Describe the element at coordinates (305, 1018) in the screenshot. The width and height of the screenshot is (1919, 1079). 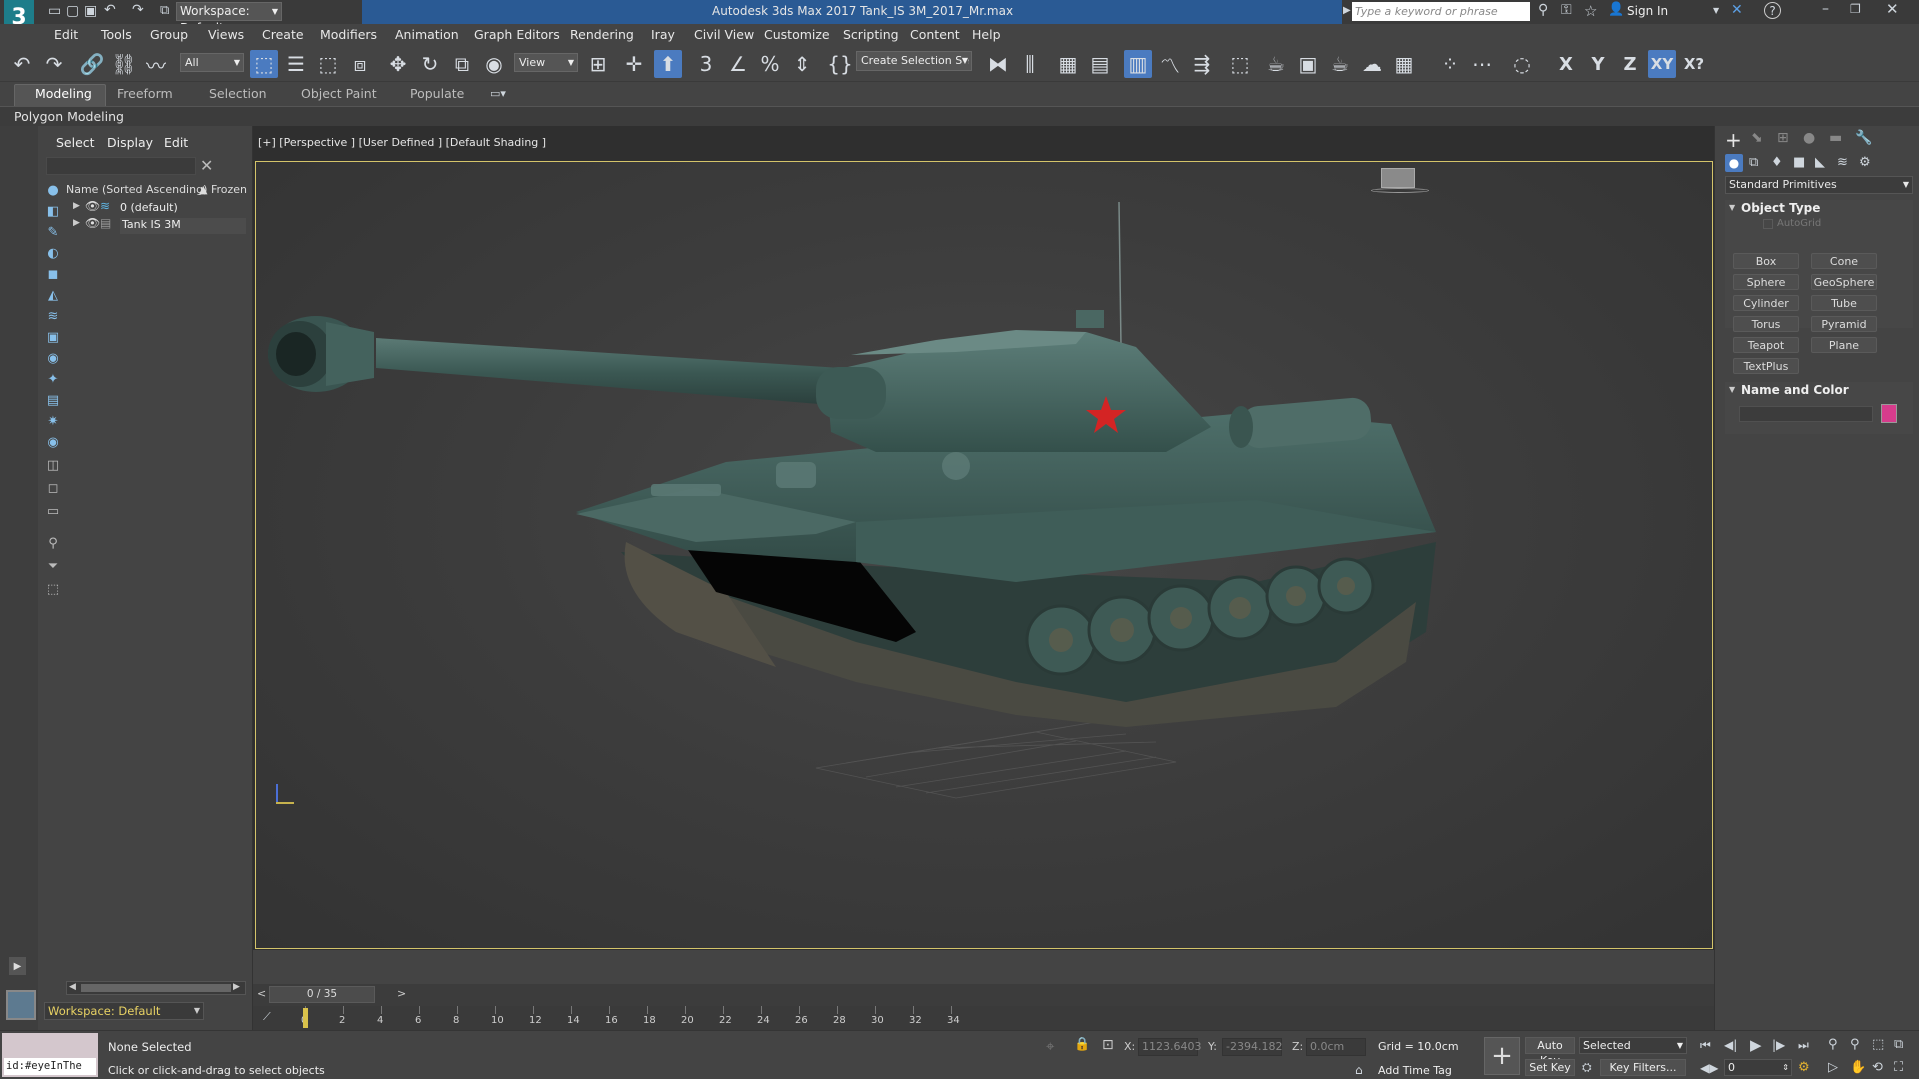
I see `current-time-marker` at that location.